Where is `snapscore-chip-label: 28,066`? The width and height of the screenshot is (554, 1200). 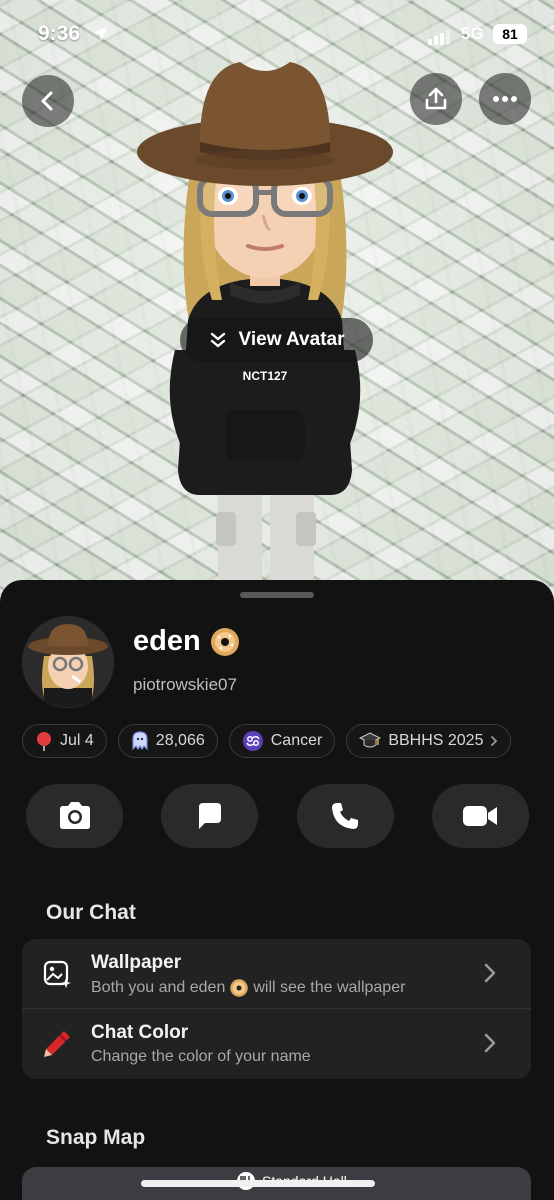
snapscore-chip-label: 28,066 is located at coordinates (180, 740).